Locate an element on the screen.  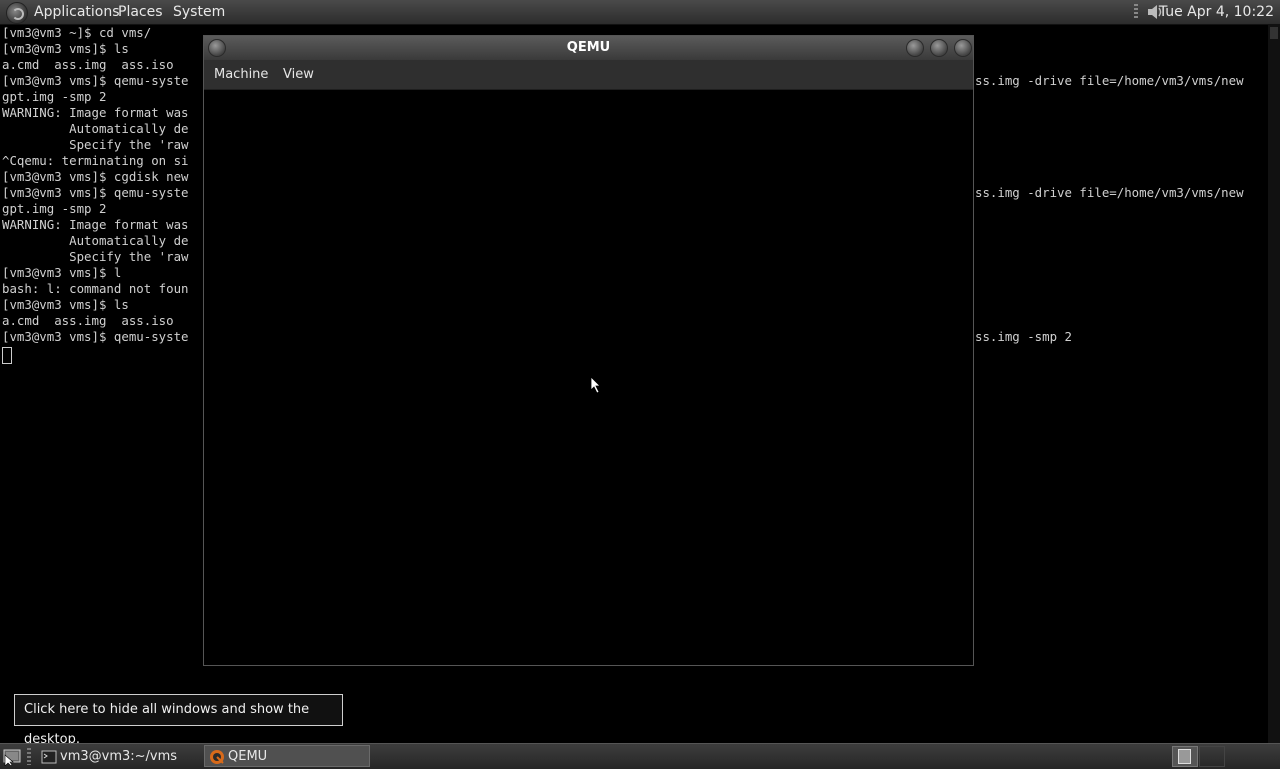
show-desktop-icon is located at coordinates (12, 756).